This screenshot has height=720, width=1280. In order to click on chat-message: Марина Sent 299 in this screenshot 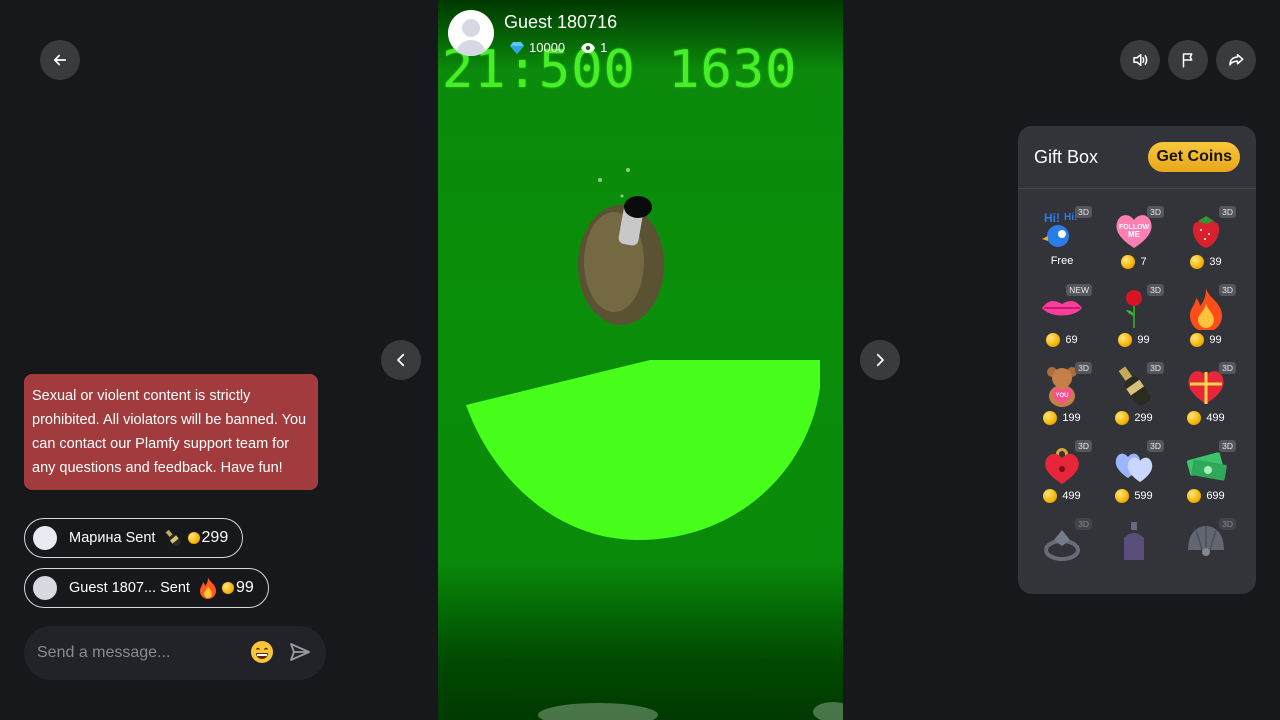, I will do `click(134, 538)`.